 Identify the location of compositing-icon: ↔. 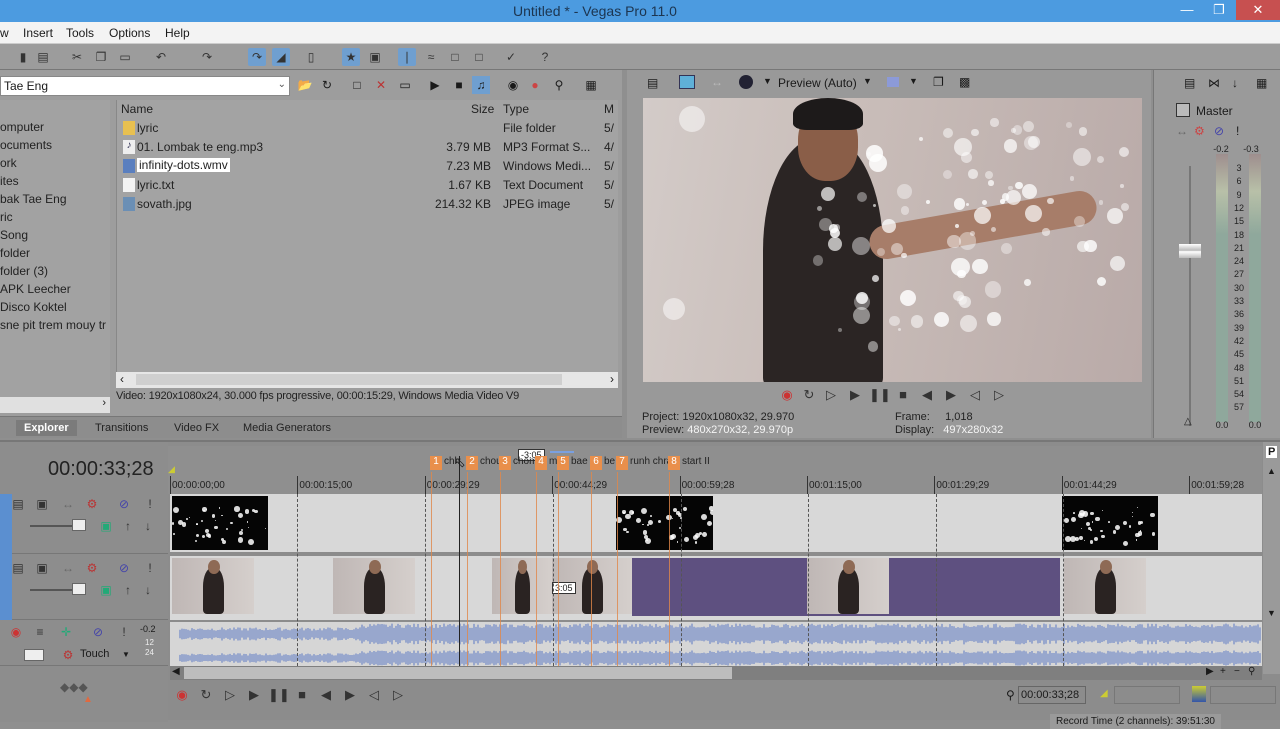
(68, 568).